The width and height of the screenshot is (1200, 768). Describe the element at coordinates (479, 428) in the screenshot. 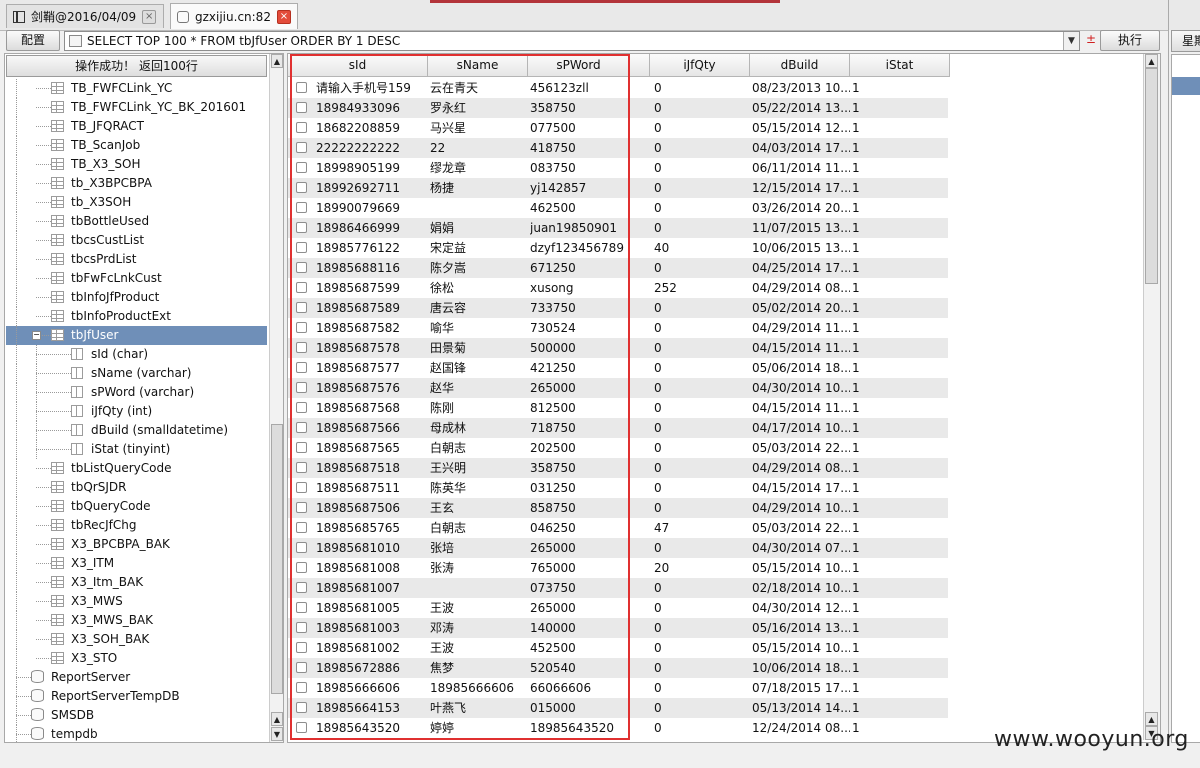

I see `cell-sname: 母成林` at that location.